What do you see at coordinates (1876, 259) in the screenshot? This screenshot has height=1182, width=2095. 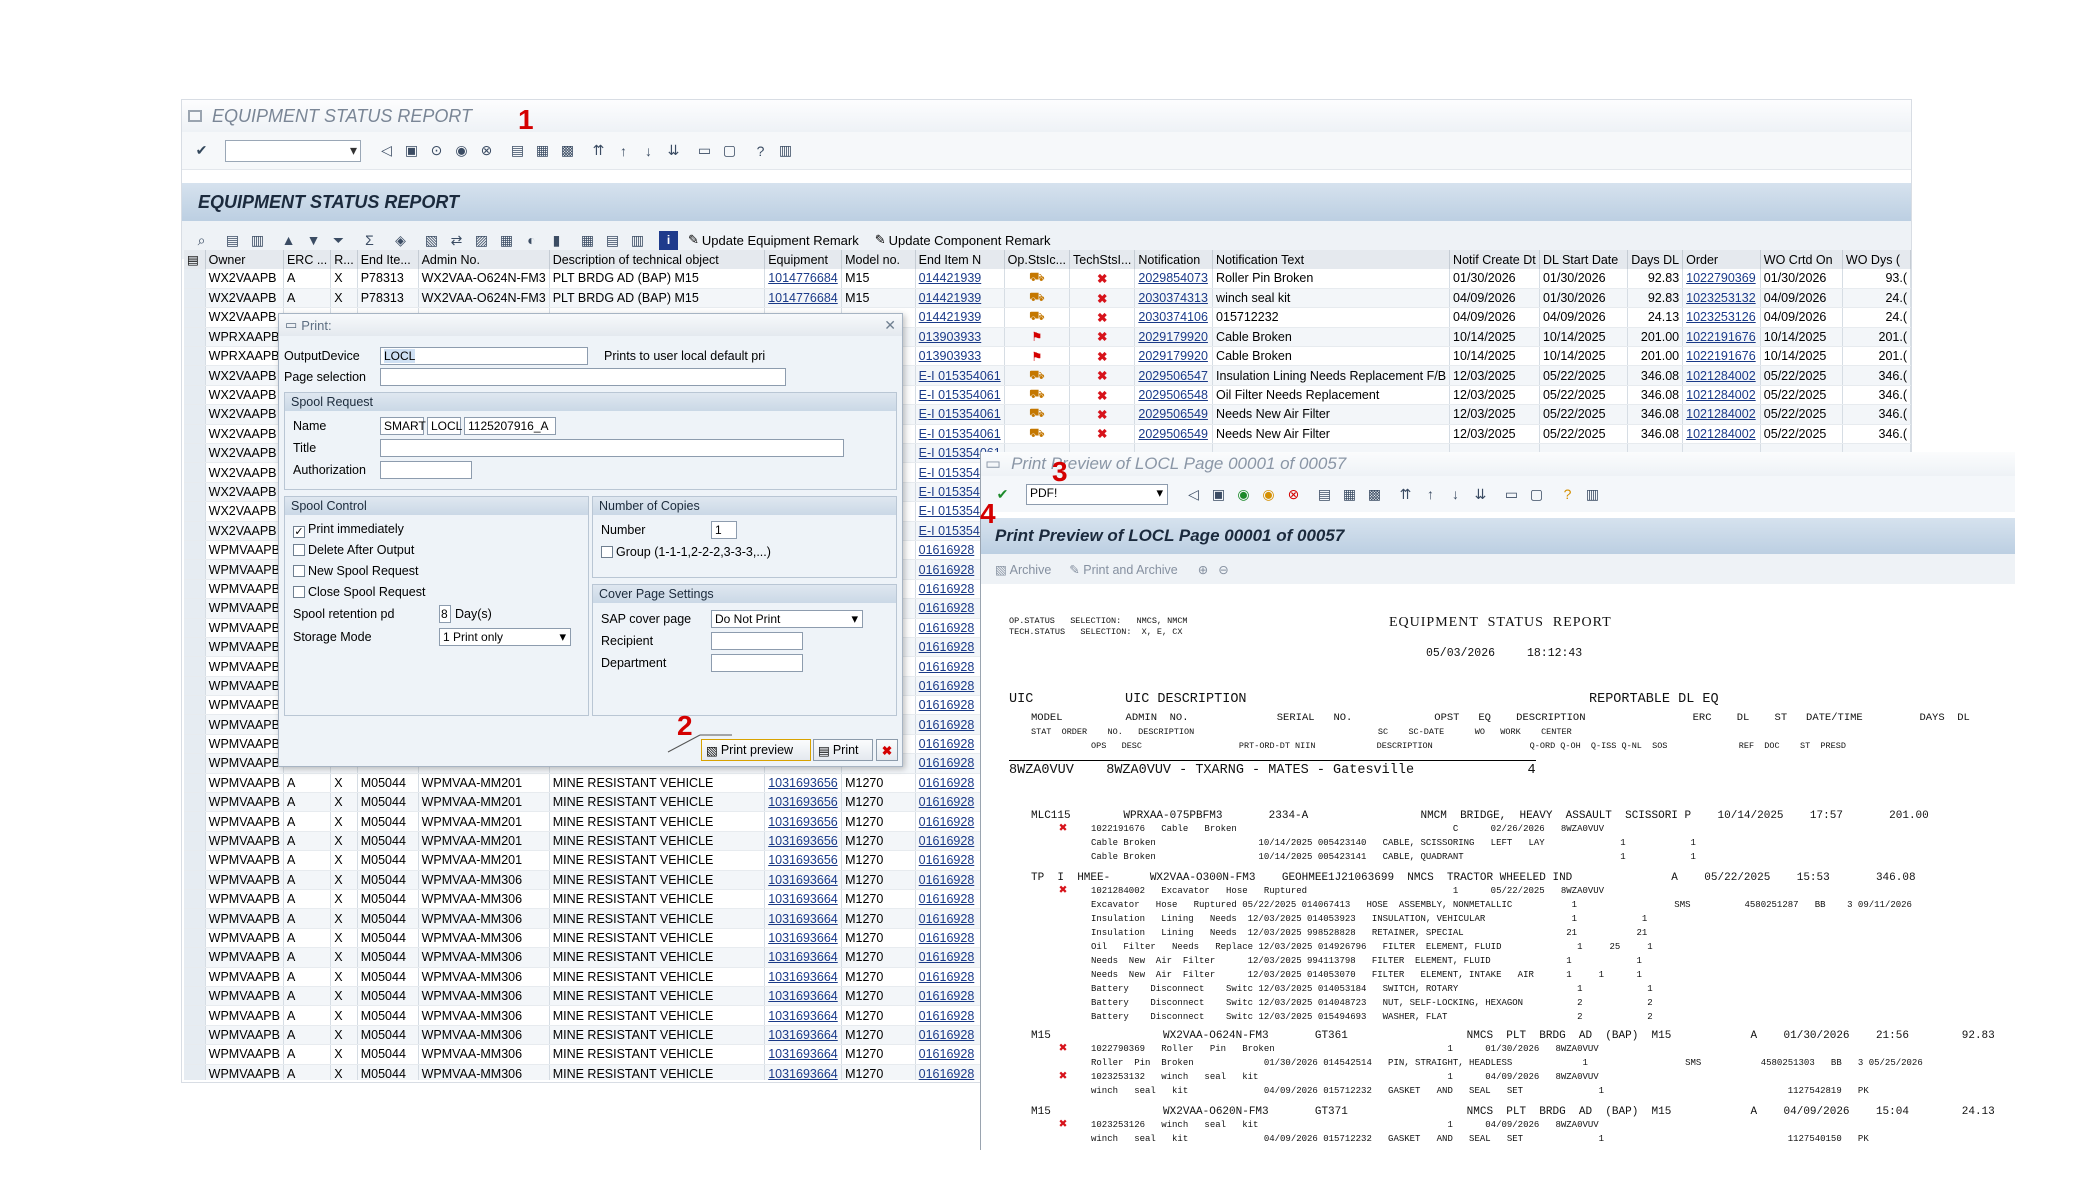 I see `column-header: WO Dys (` at bounding box center [1876, 259].